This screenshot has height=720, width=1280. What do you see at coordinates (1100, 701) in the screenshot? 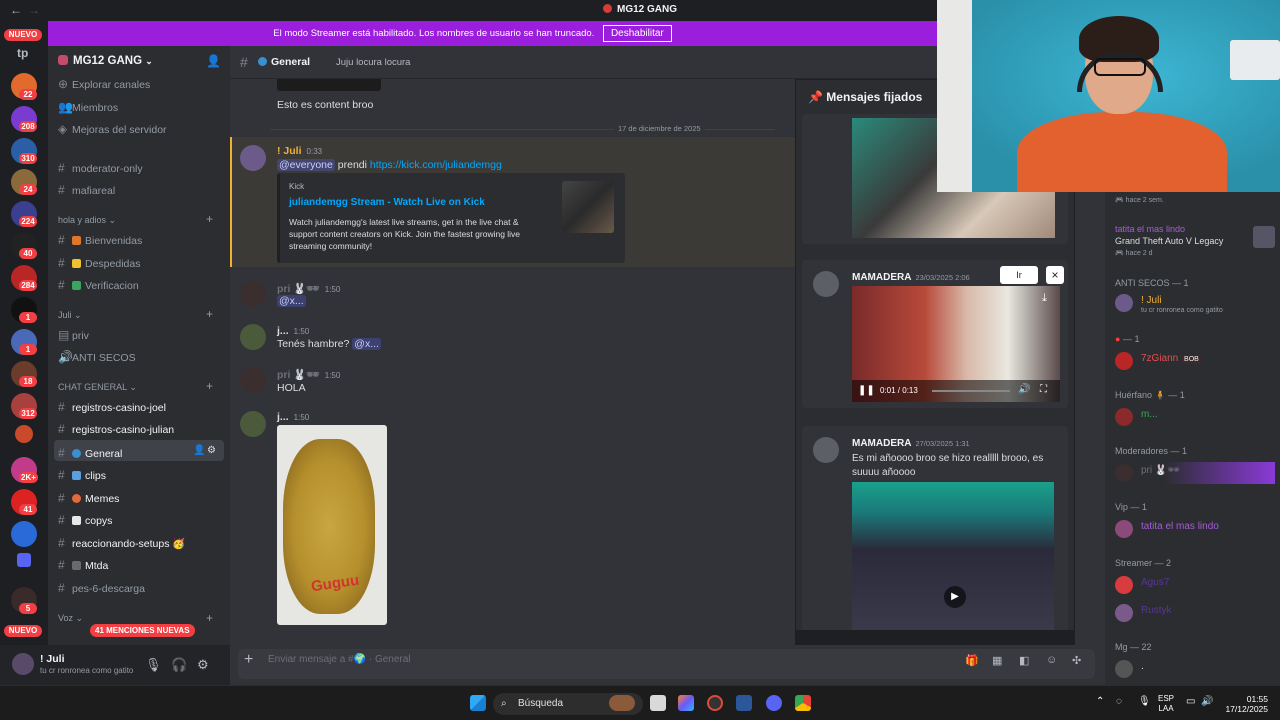
I see `tray-chevron-icon: ⌃` at bounding box center [1100, 701].